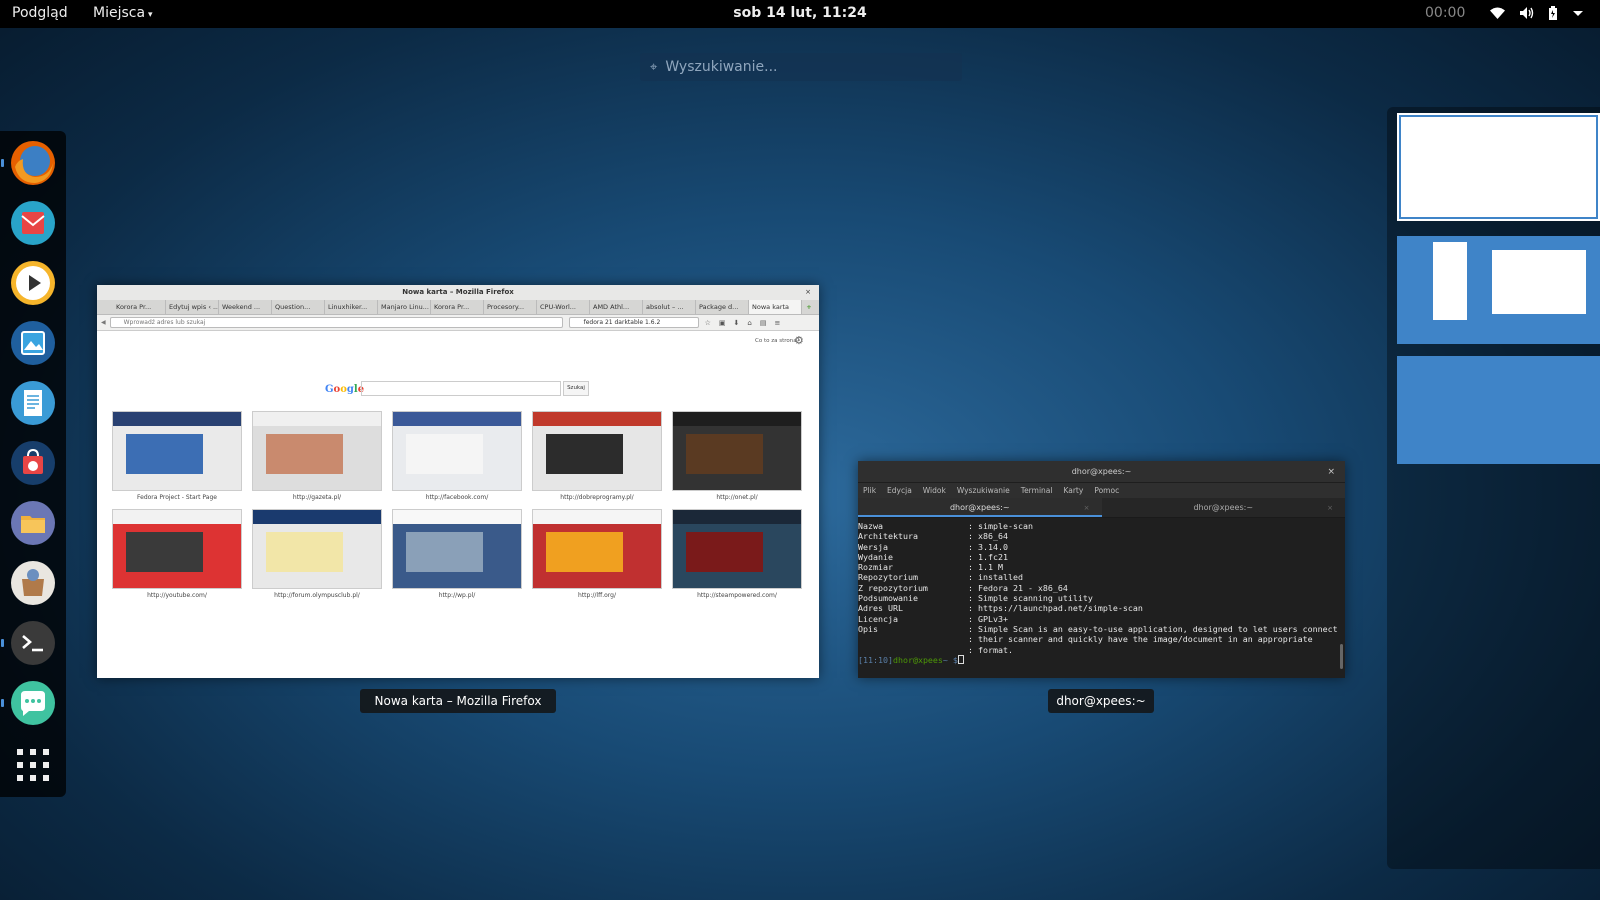 This screenshot has width=1600, height=900. Describe the element at coordinates (461, 388) in the screenshot. I see `google-search-input` at that location.